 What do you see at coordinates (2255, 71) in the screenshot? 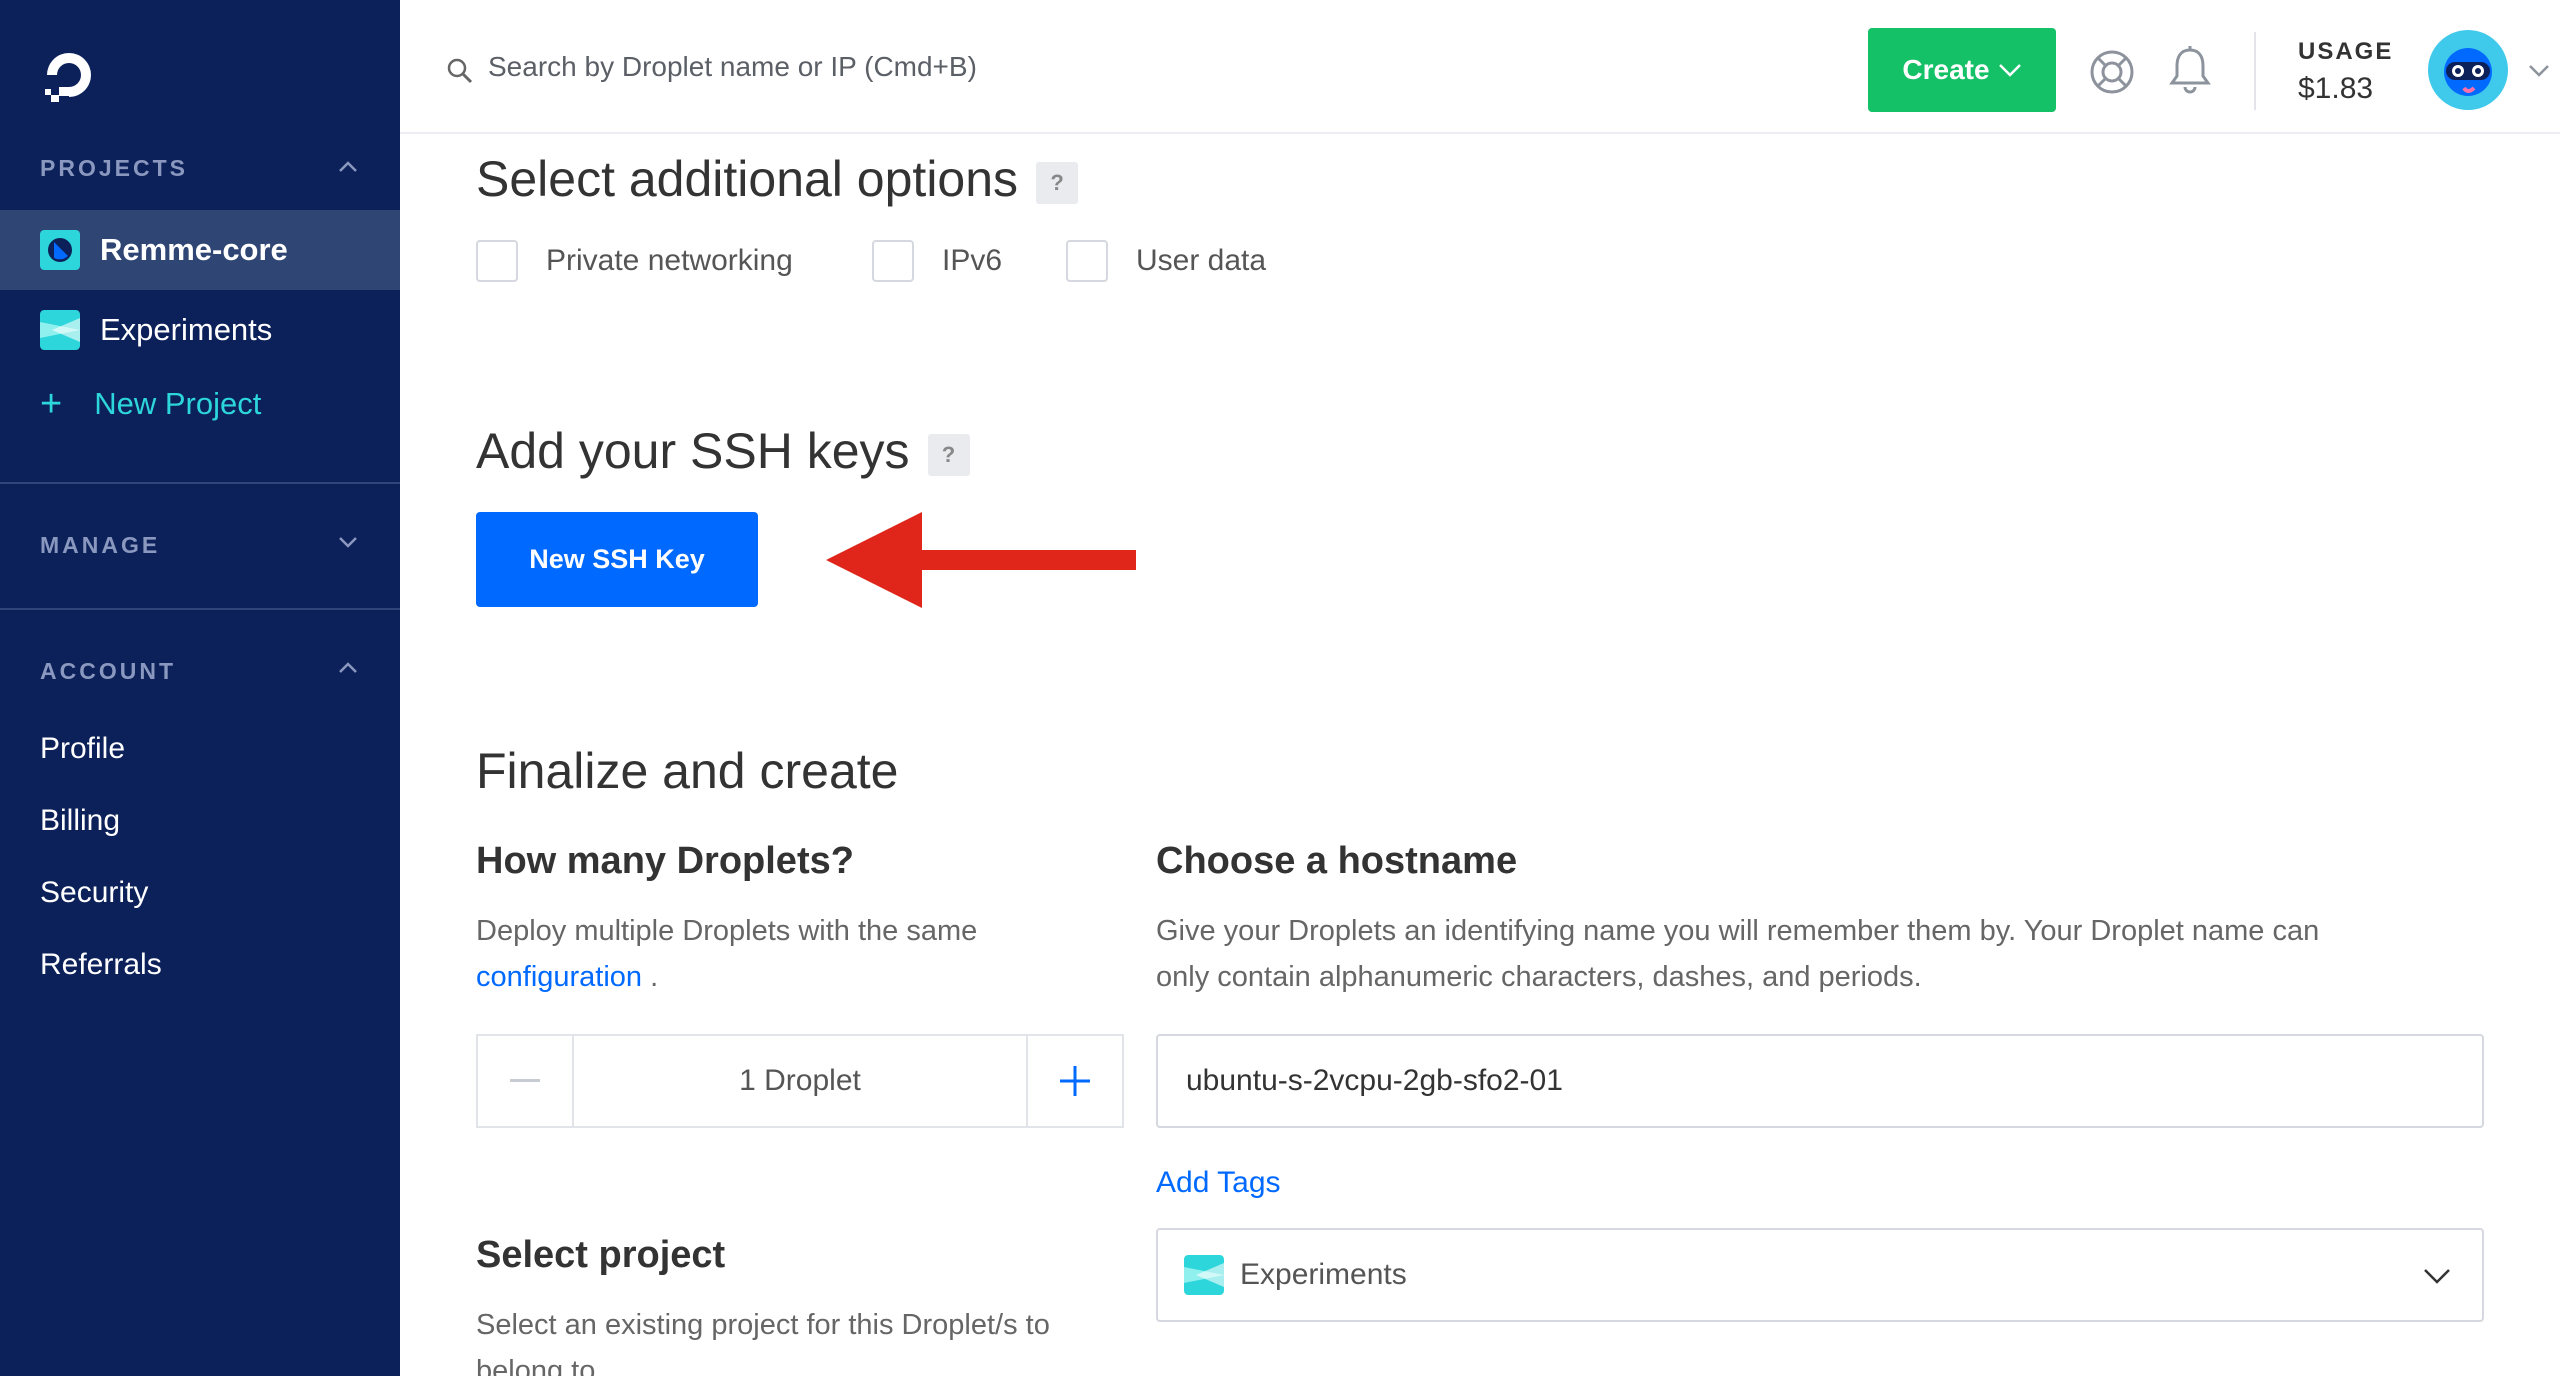
I see `topbar-divider` at bounding box center [2255, 71].